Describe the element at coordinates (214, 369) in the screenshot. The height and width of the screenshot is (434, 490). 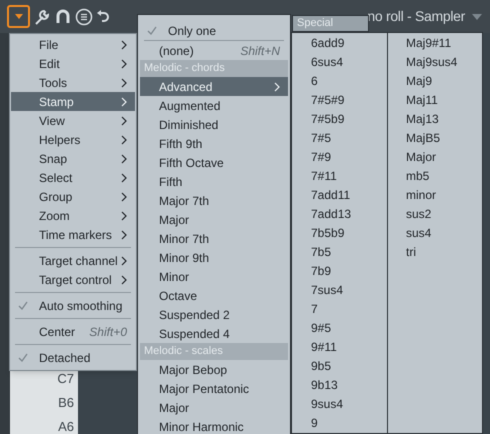
I see `menu-item: Major Bebop` at that location.